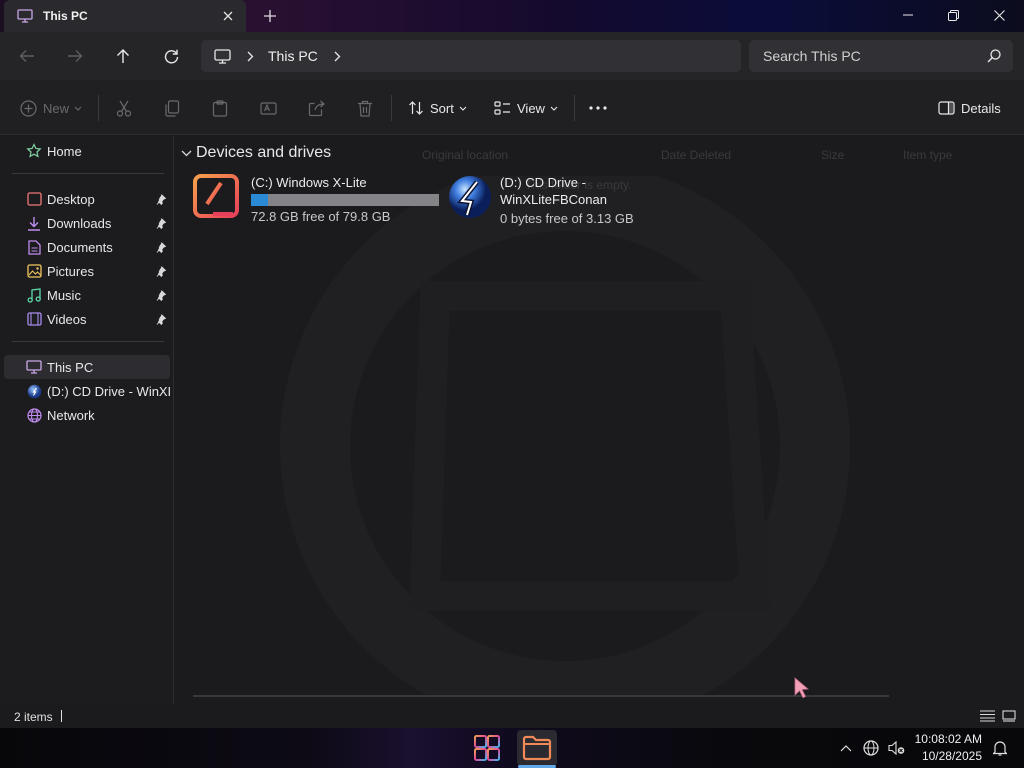  Describe the element at coordinates (471, 56) in the screenshot. I see `address-bar: This PC` at that location.